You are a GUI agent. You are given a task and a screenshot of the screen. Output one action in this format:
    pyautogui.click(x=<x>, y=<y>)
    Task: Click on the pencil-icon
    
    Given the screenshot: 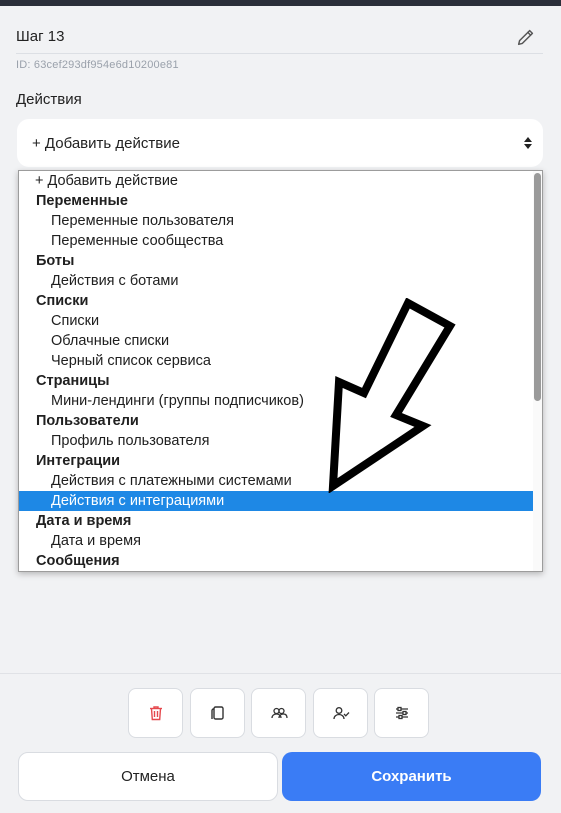 What is the action you would take?
    pyautogui.click(x=526, y=37)
    